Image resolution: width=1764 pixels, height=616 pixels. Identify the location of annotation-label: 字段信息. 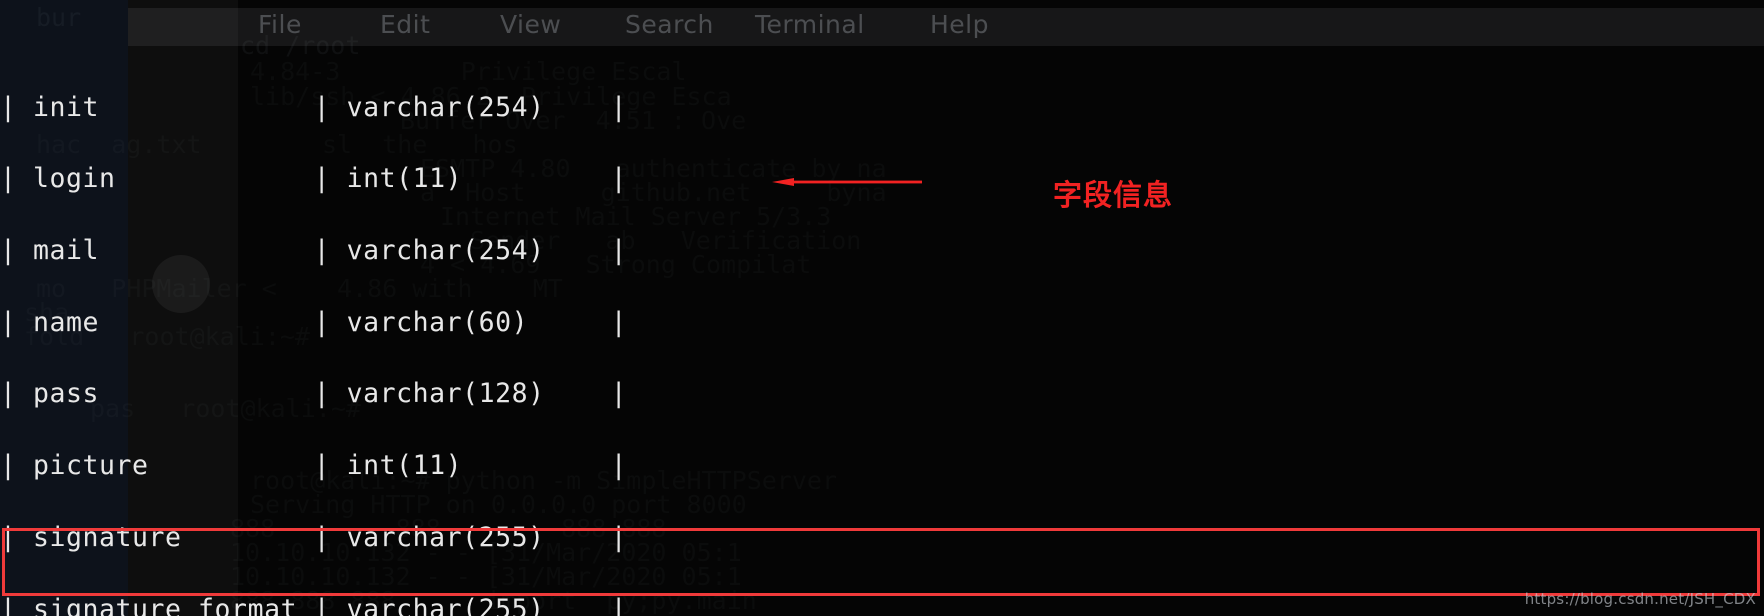
(1113, 195).